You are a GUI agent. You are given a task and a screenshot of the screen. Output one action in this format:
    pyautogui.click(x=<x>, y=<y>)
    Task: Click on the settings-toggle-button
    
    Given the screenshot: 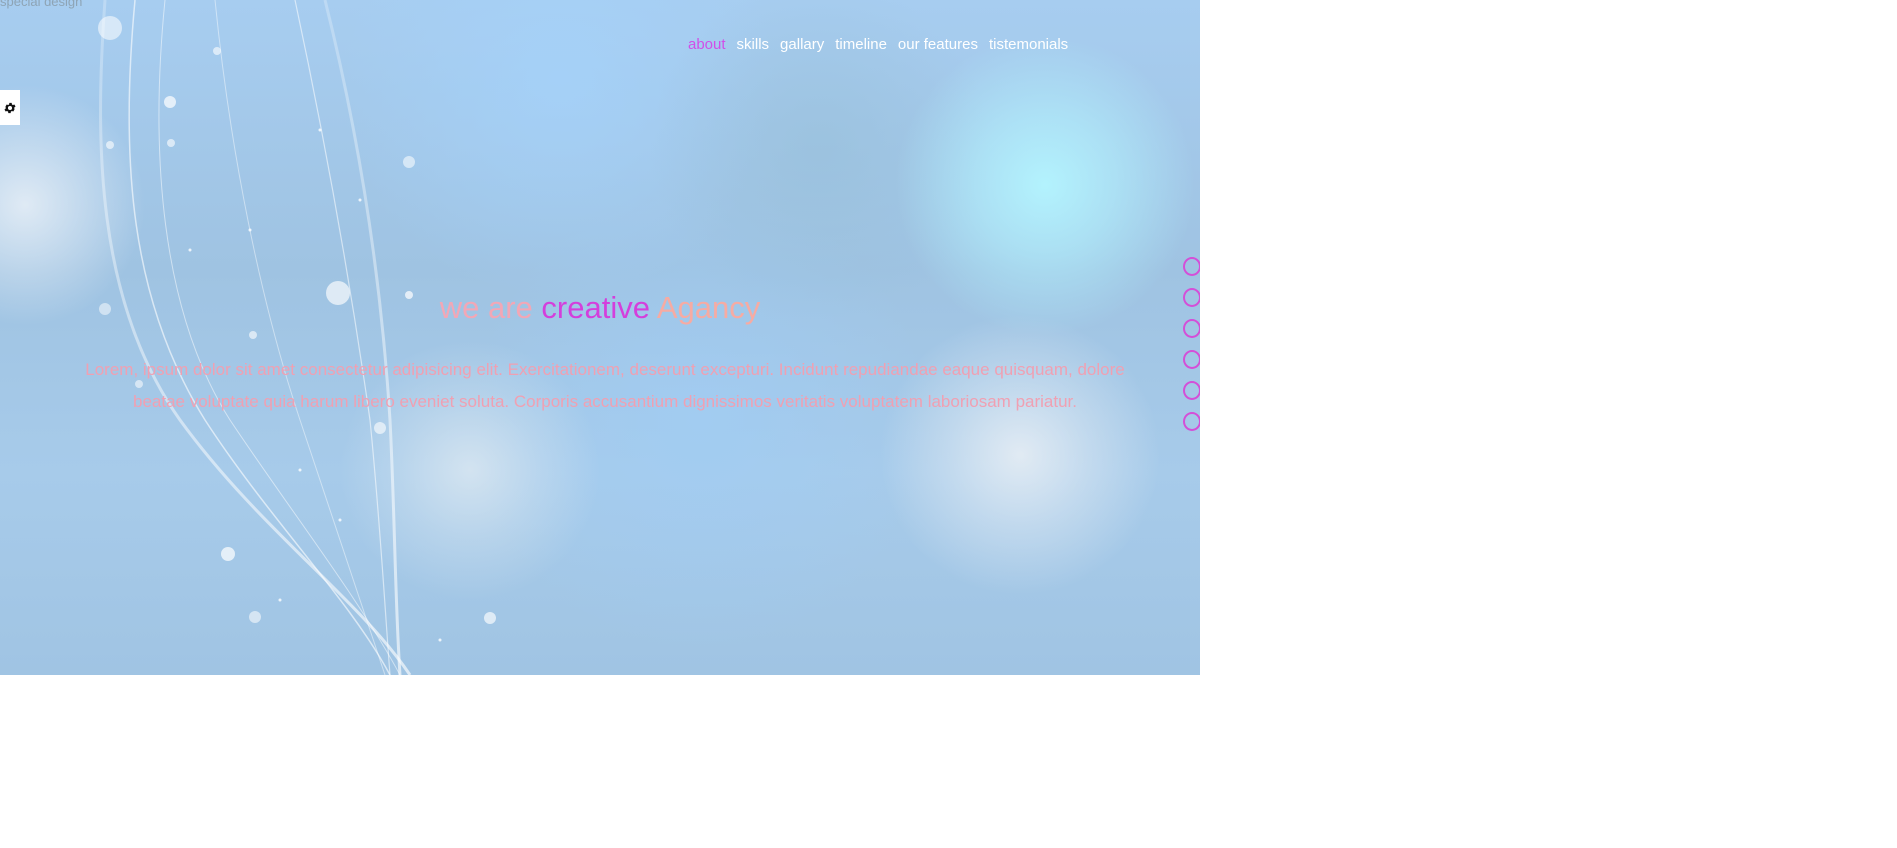 What is the action you would take?
    pyautogui.click(x=10, y=107)
    